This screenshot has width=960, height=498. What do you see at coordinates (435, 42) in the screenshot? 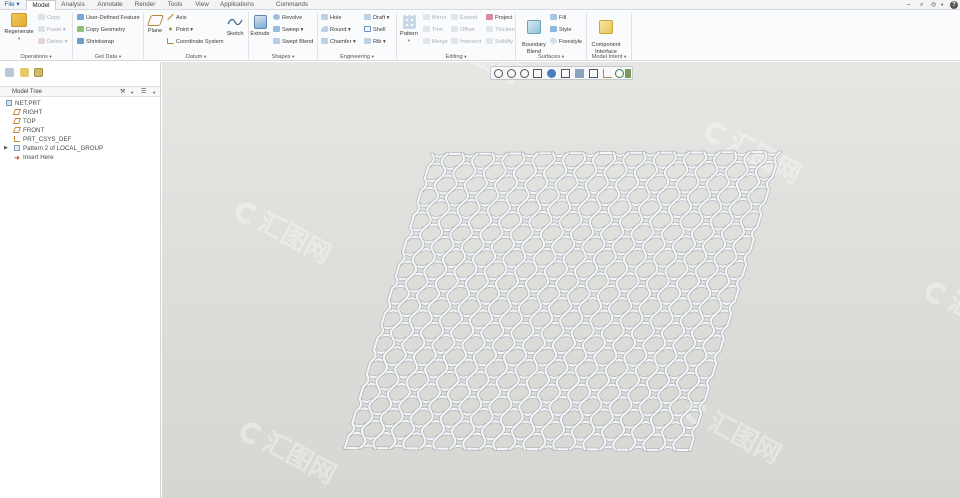
I see `merge-button: Merge` at bounding box center [435, 42].